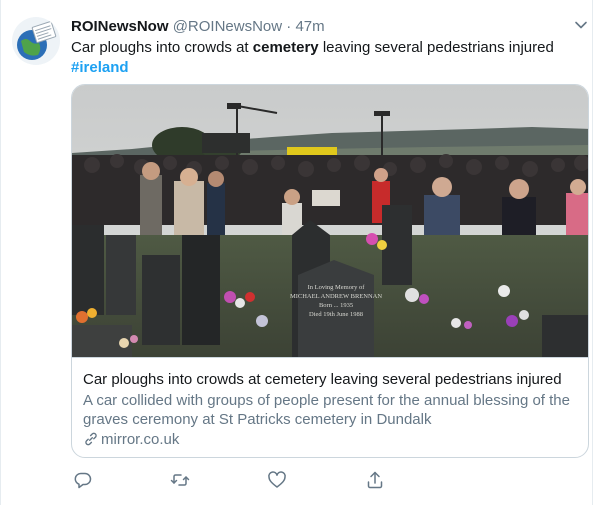  I want to click on retweet-icon, so click(180, 480).